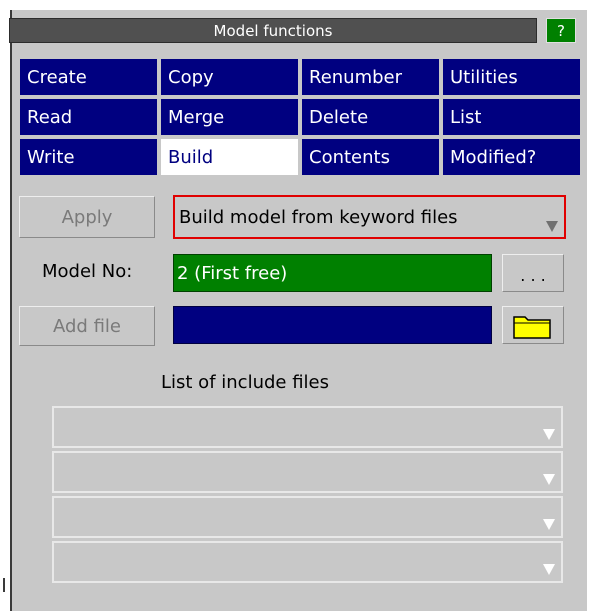 The width and height of the screenshot is (593, 611). What do you see at coordinates (356, 77) in the screenshot?
I see `function-label: Renumber` at bounding box center [356, 77].